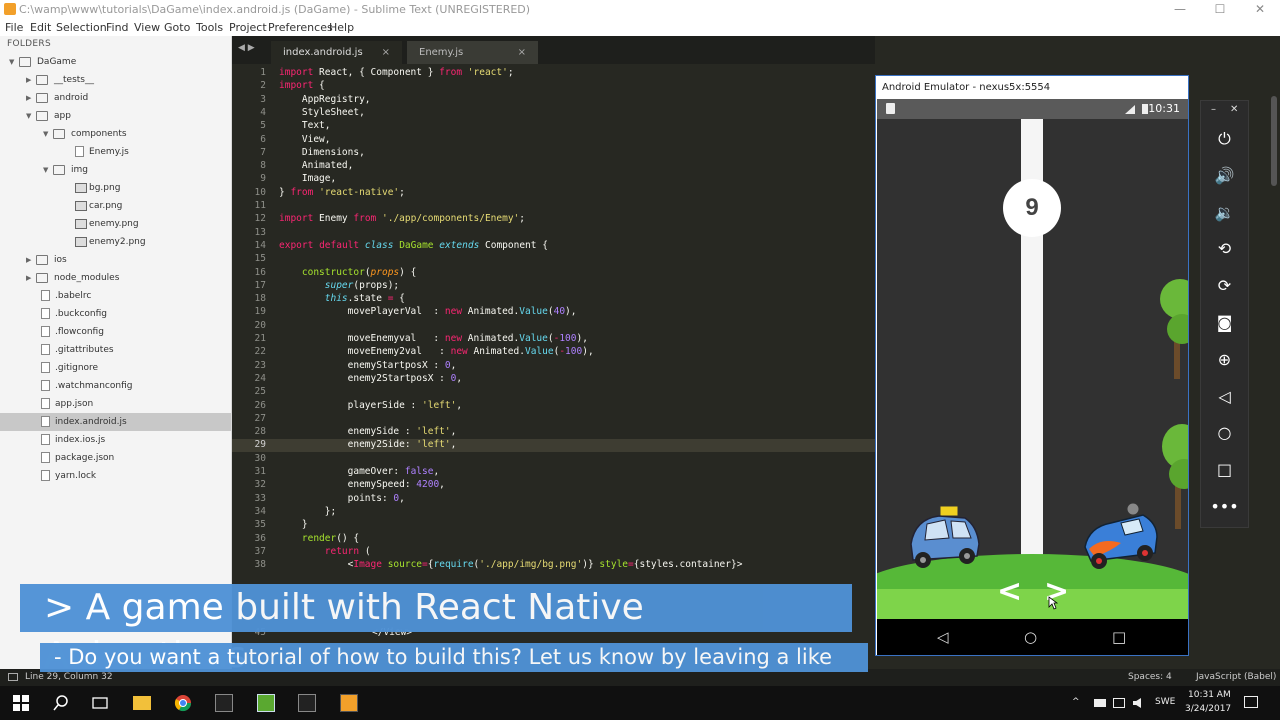 The height and width of the screenshot is (720, 1280). I want to click on sidebar-item: .babelrc, so click(115, 296).